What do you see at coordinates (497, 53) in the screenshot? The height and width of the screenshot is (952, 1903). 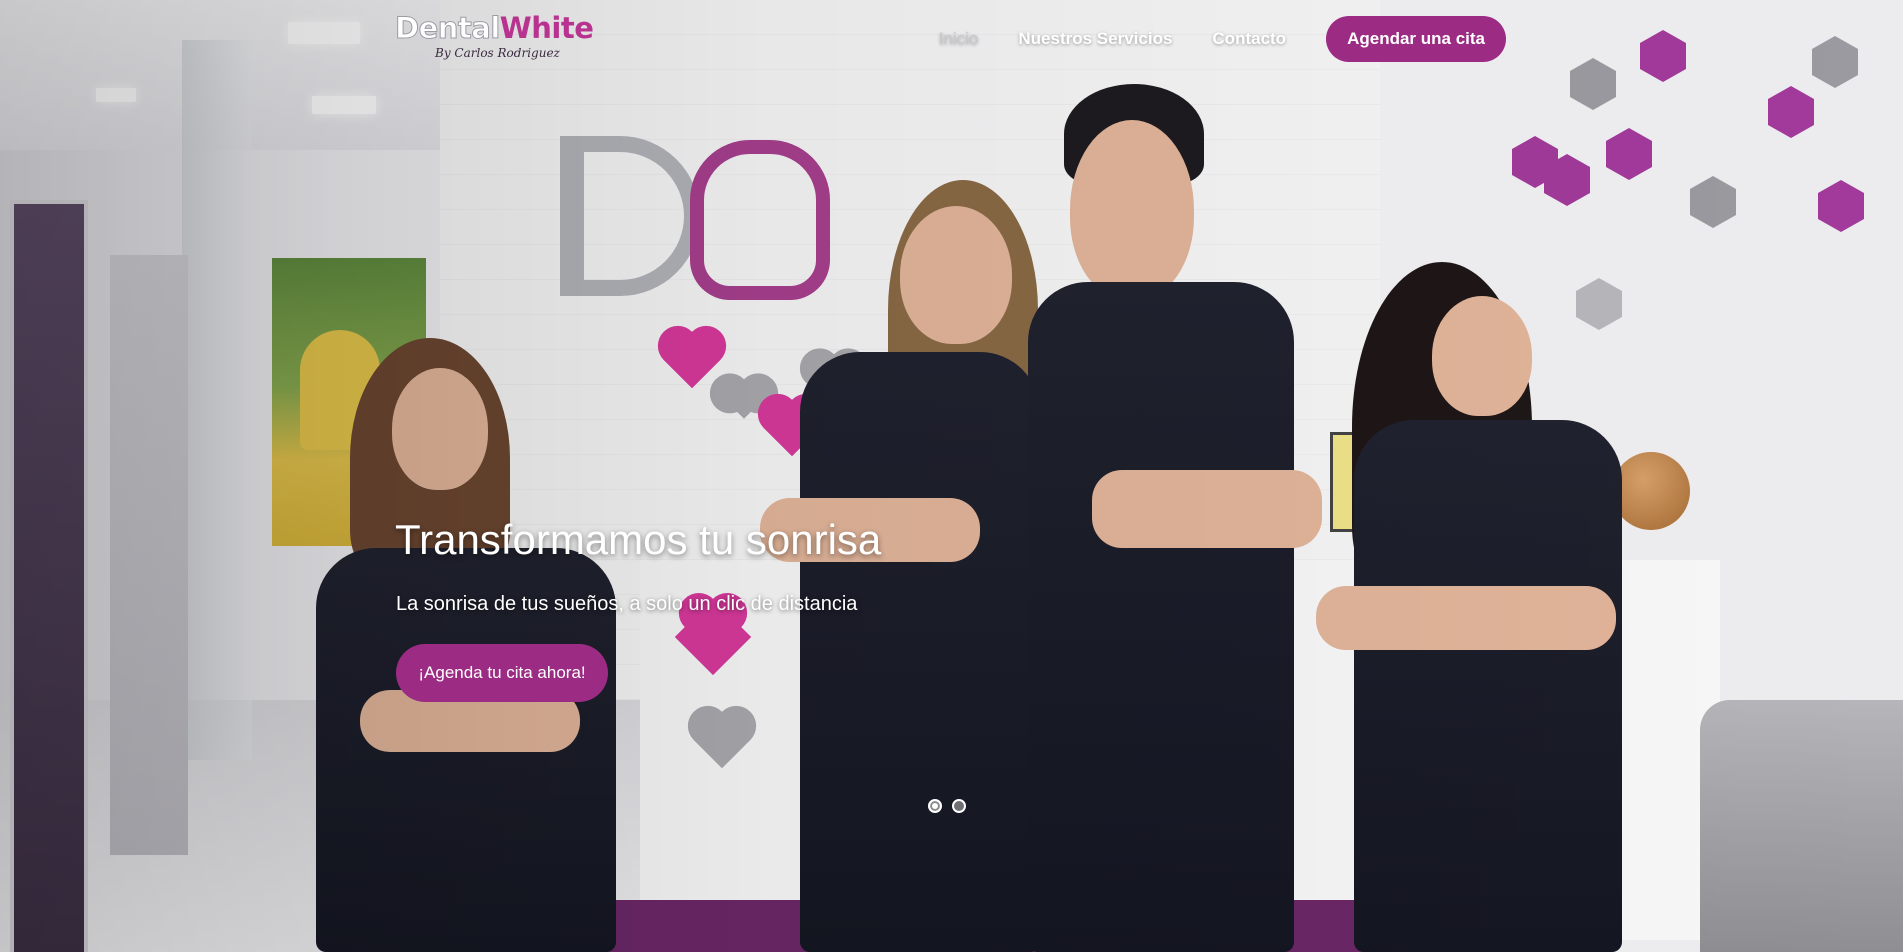 I see `logo-tagline: By Carlos Rodriguez` at bounding box center [497, 53].